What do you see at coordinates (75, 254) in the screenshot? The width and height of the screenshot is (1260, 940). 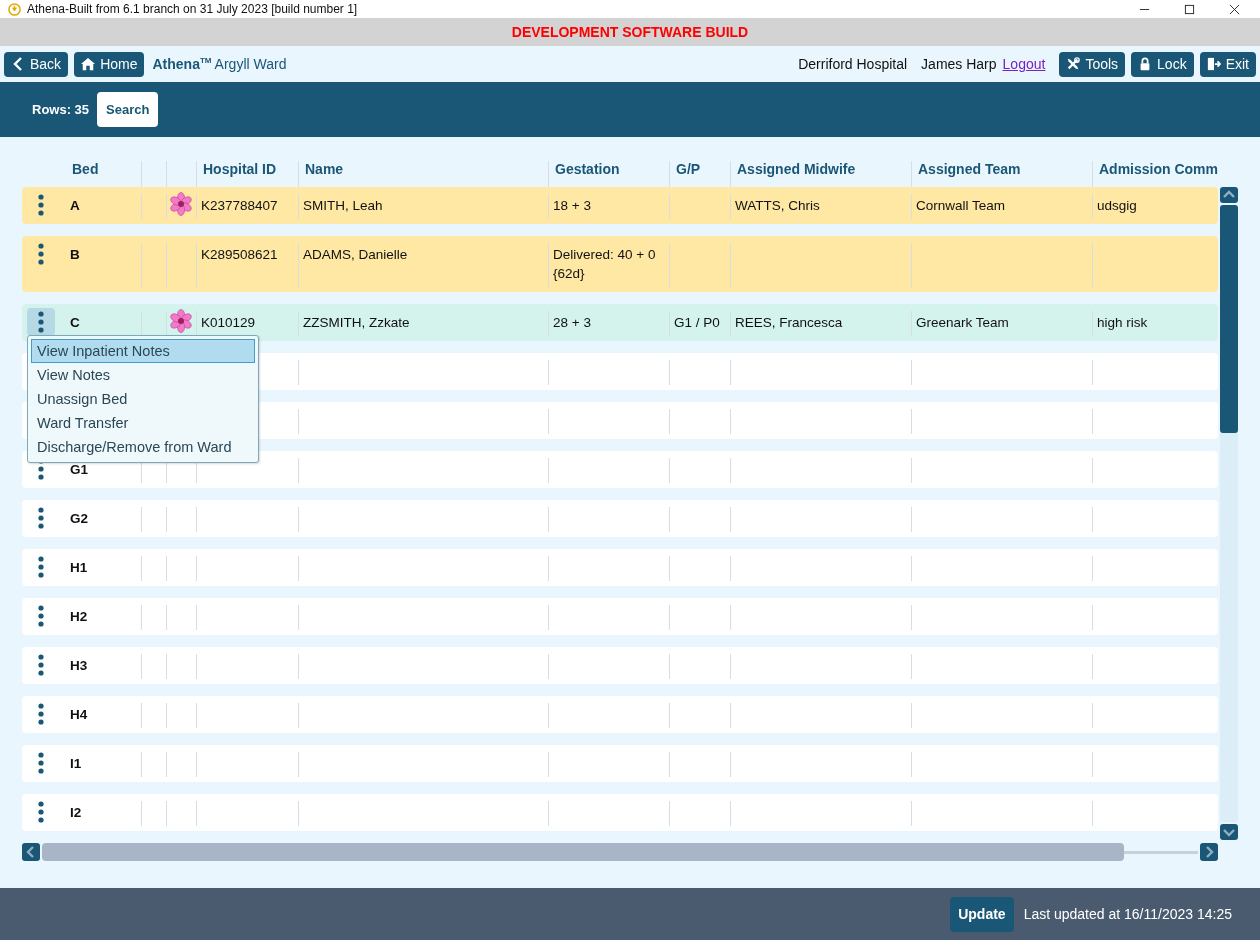 I see `bed-label: B` at bounding box center [75, 254].